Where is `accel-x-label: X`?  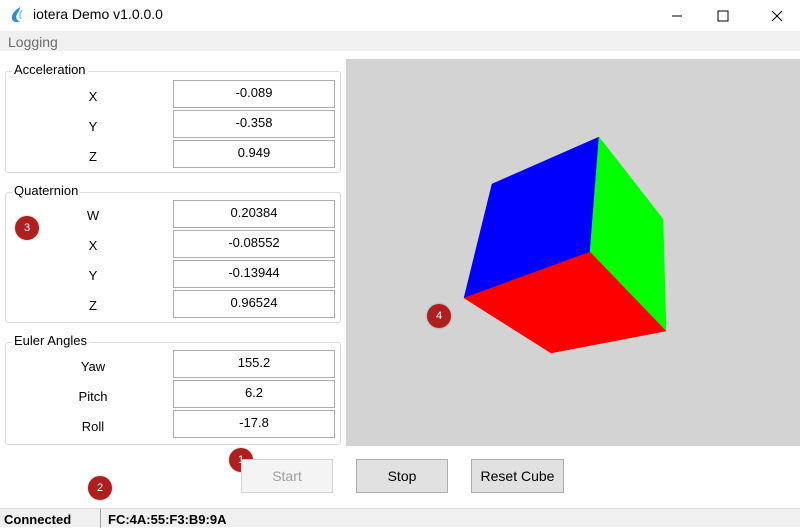 accel-x-label: X is located at coordinates (93, 96).